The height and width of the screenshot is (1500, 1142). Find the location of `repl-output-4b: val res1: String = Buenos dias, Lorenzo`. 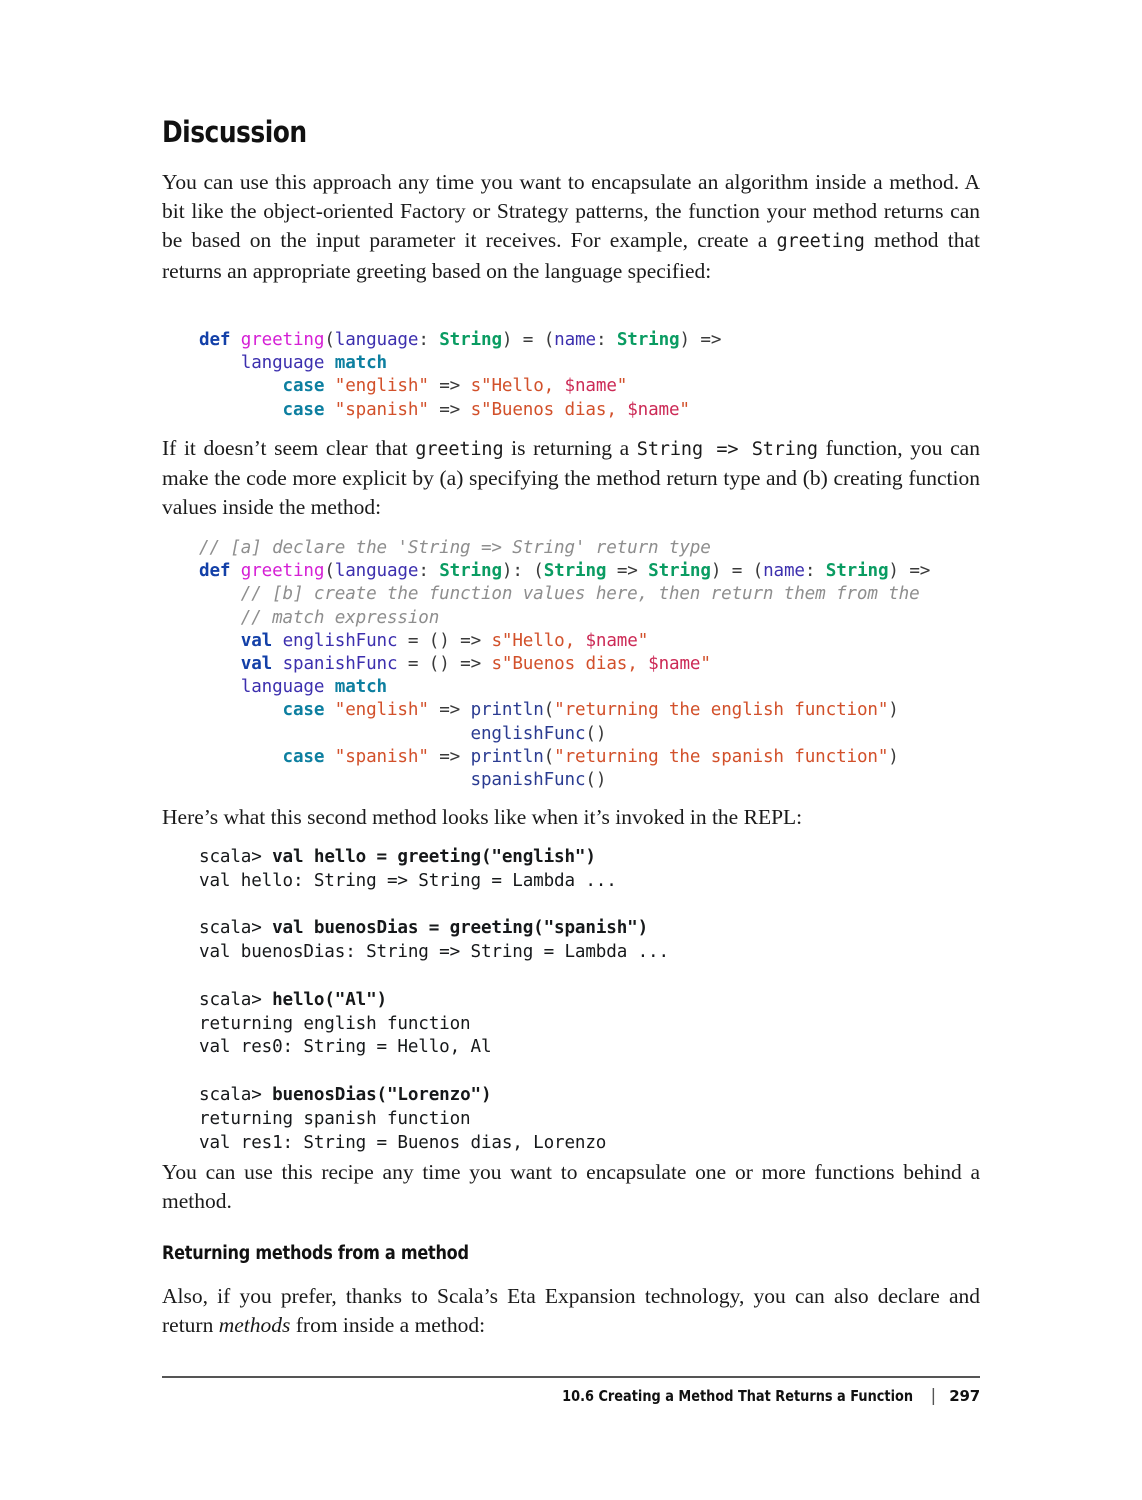

repl-output-4b: val res1: String = Buenos dias, Lorenzo is located at coordinates (403, 1142).